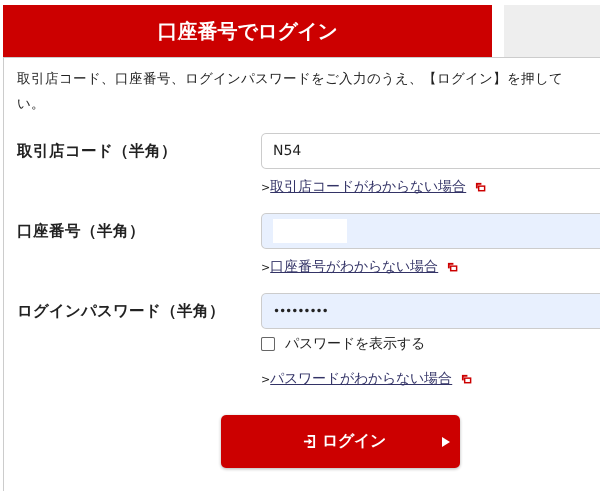 The height and width of the screenshot is (491, 600). Describe the element at coordinates (81, 231) in the screenshot. I see `field-label: 口座番号（半角）` at that location.